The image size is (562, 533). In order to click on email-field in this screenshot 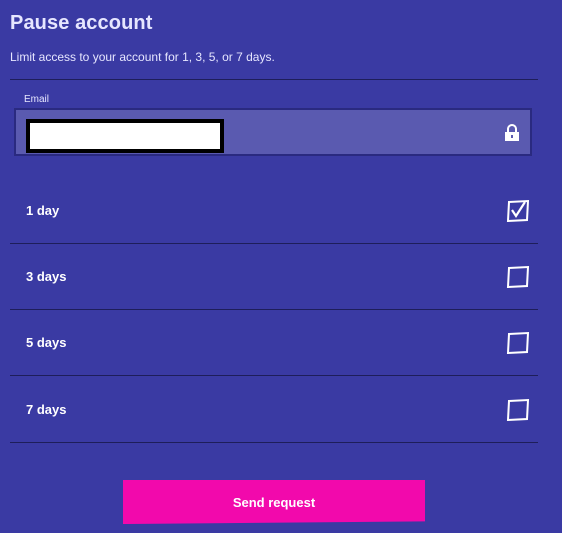, I will do `click(273, 132)`.